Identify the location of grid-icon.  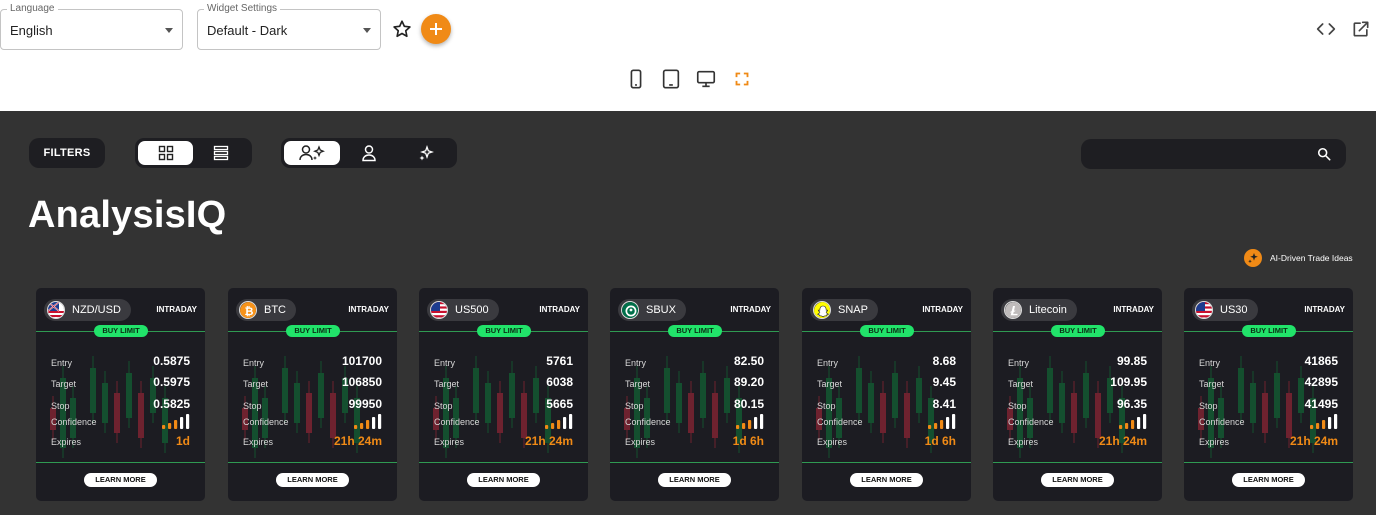
(165, 153).